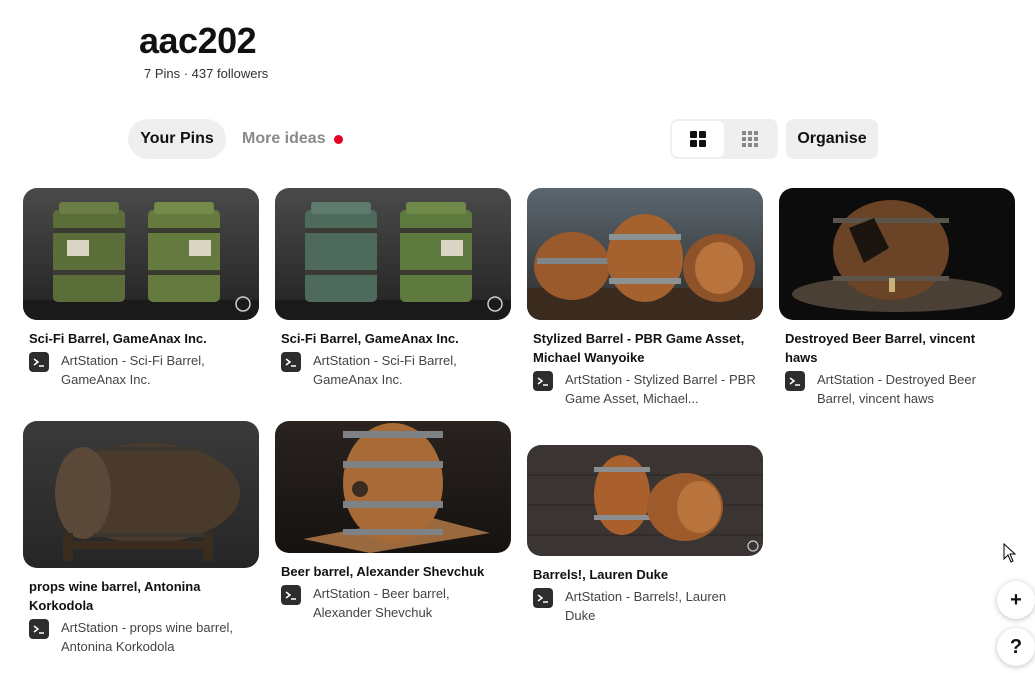 Image resolution: width=1035 pixels, height=673 pixels. I want to click on add-button: +, so click(1016, 600).